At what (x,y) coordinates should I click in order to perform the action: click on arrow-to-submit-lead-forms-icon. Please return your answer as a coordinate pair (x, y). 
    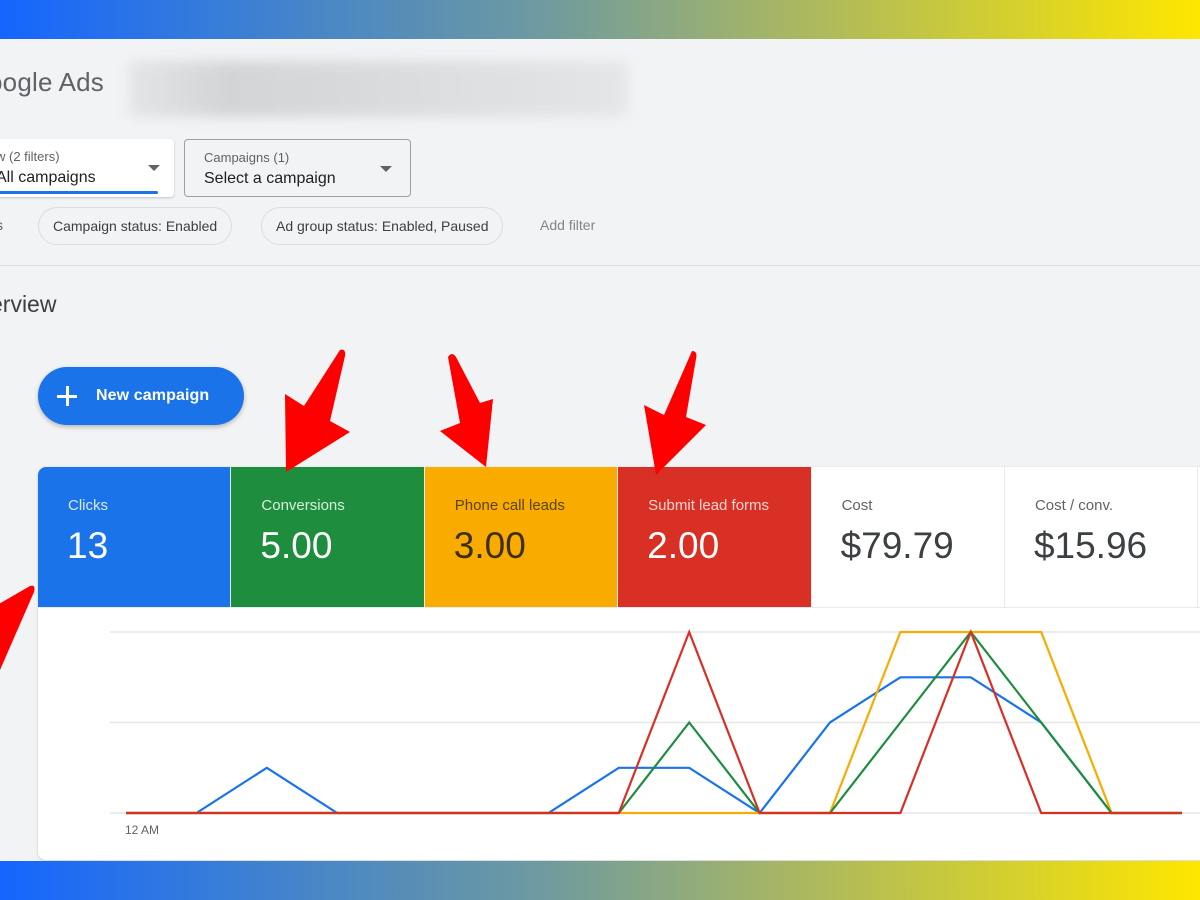
    Looking at the image, I should click on (675, 413).